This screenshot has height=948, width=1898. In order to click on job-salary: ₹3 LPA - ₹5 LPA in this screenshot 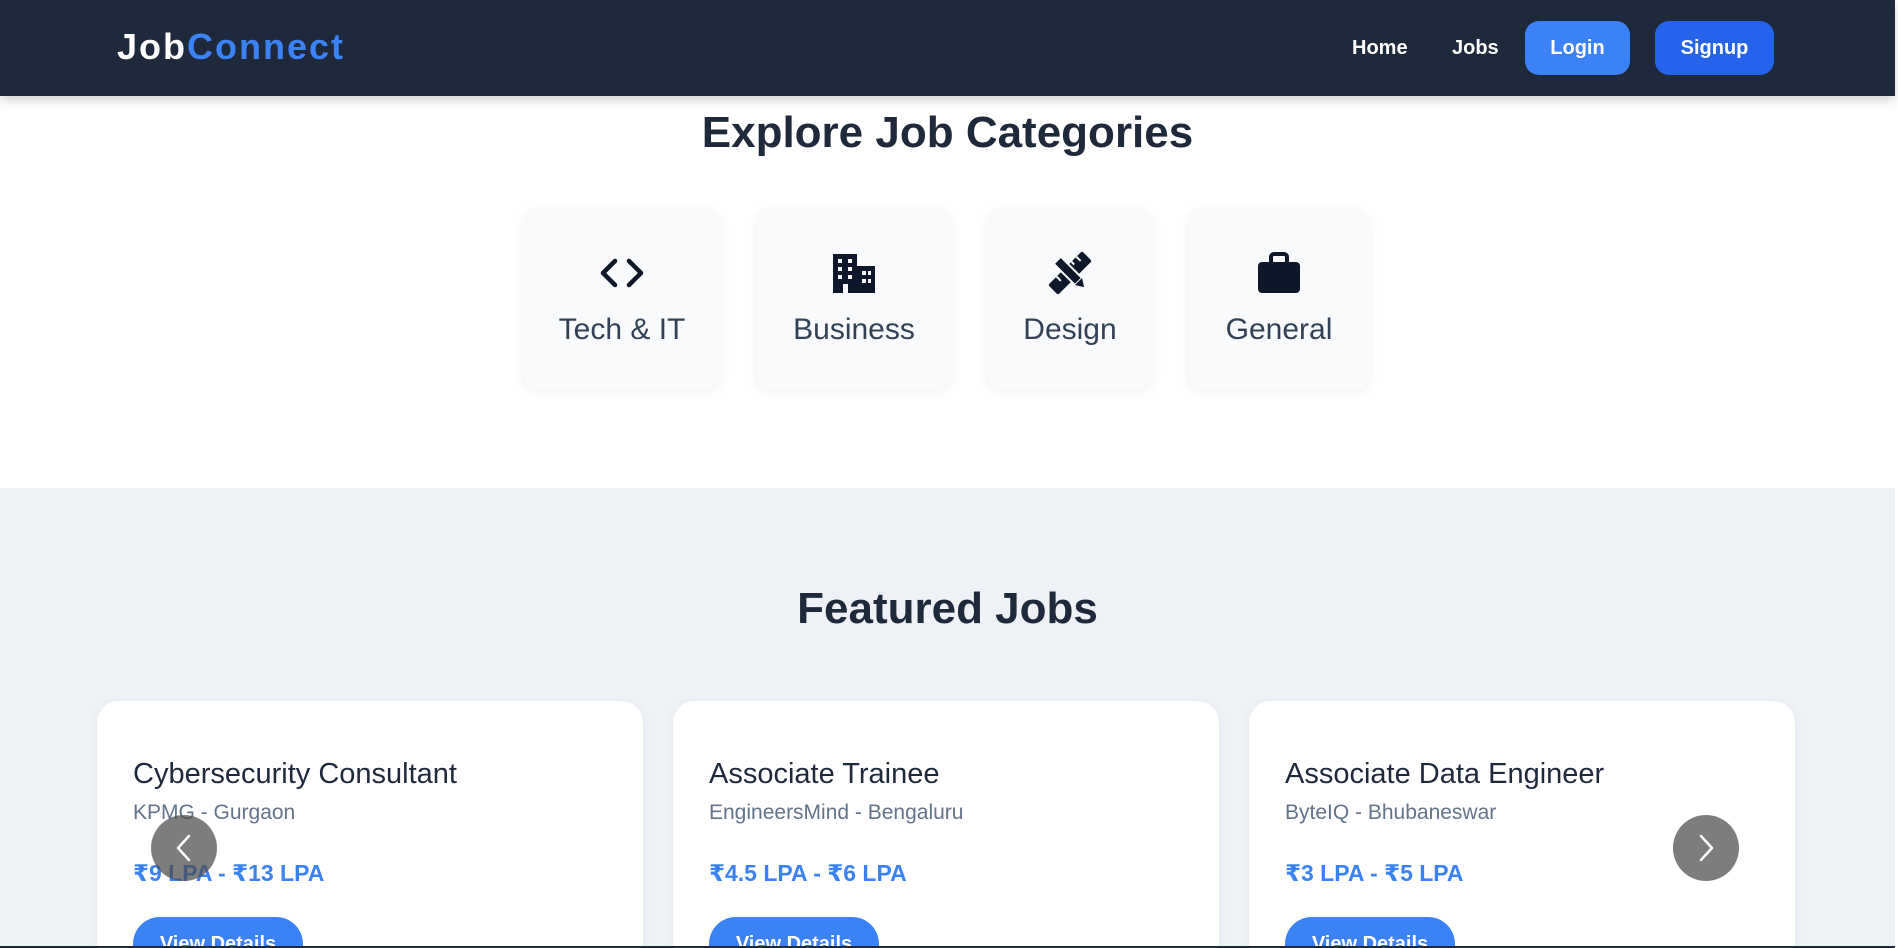, I will do `click(1374, 873)`.